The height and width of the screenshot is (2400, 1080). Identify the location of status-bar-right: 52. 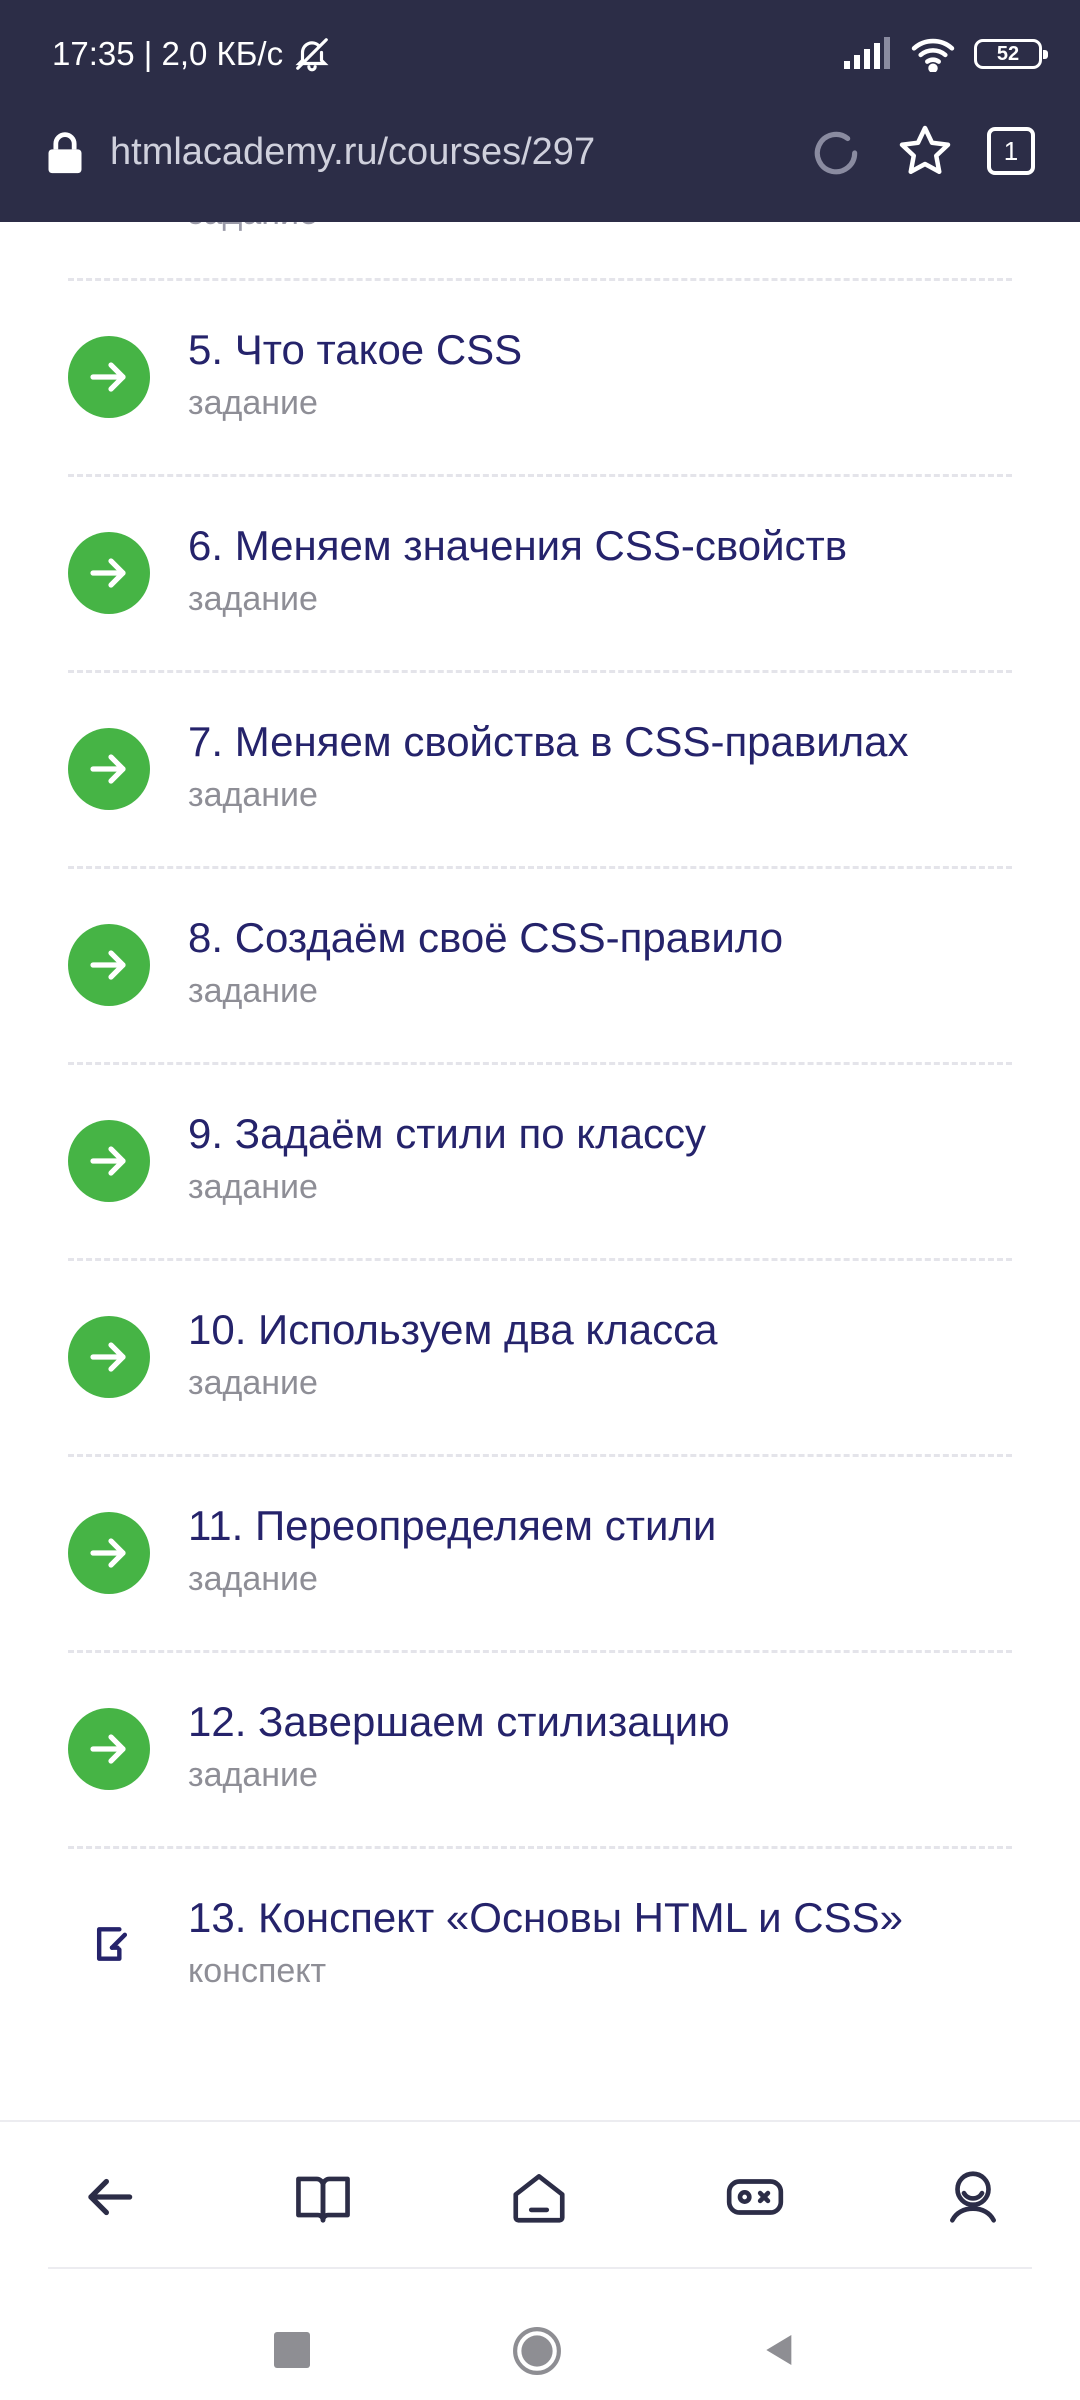
(945, 54).